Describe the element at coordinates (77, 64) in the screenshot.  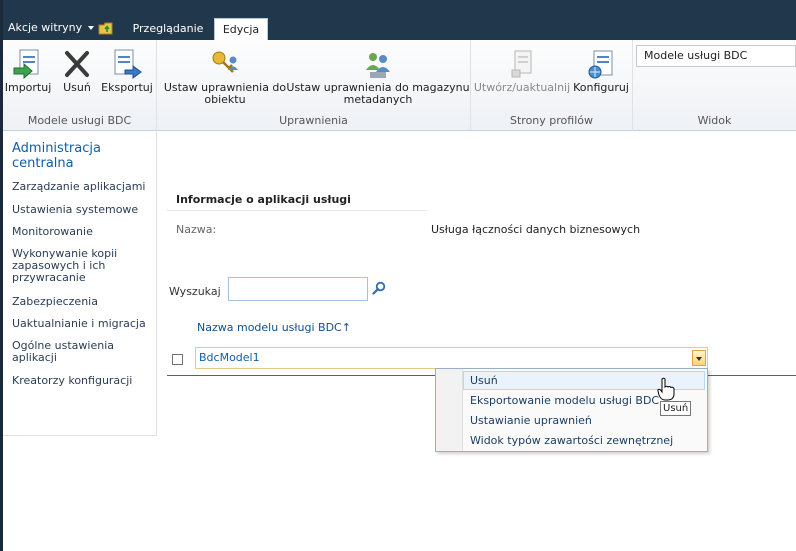
I see `delete-x-icon` at that location.